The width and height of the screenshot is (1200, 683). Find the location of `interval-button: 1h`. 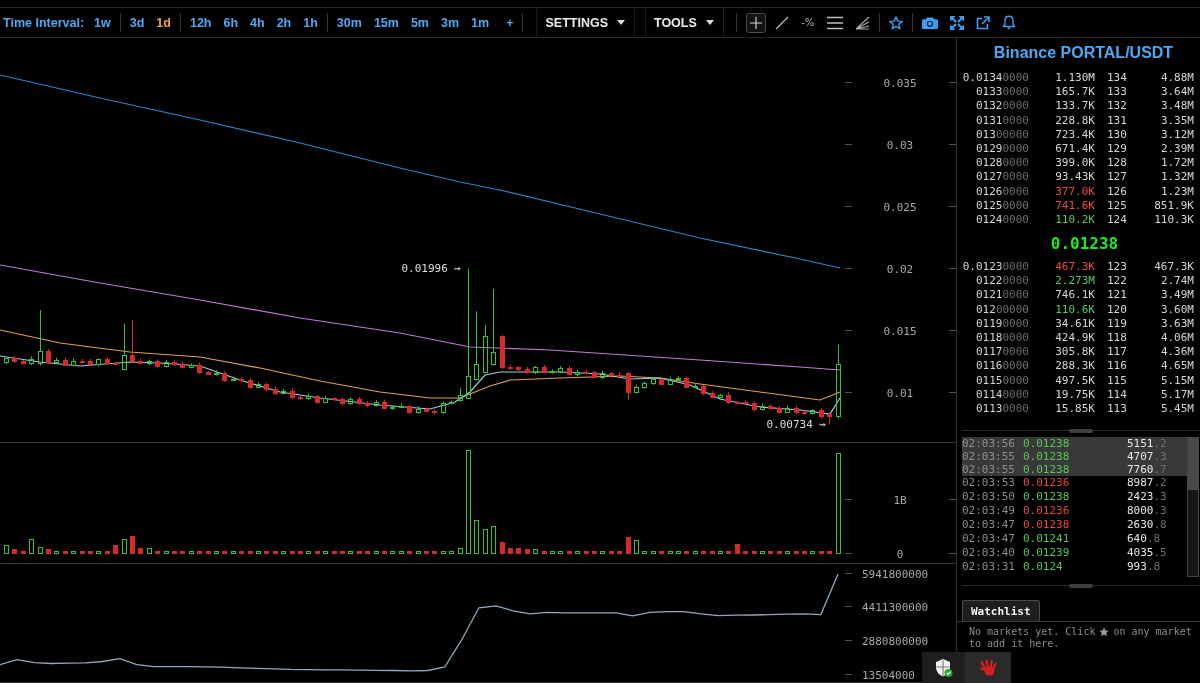

interval-button: 1h is located at coordinates (310, 22).